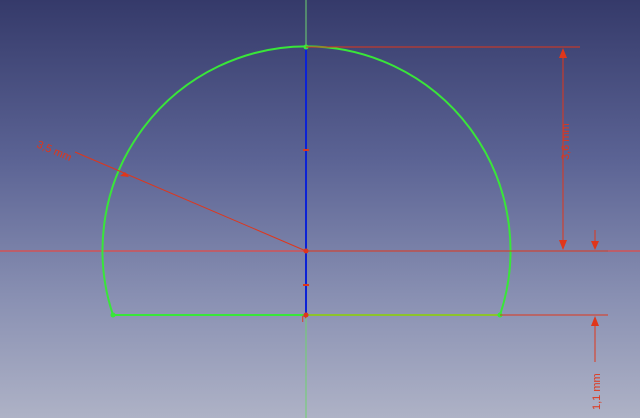 The width and height of the screenshot is (640, 418). Describe the element at coordinates (595, 321) in the screenshot. I see `offset-arrow-bottom` at that location.